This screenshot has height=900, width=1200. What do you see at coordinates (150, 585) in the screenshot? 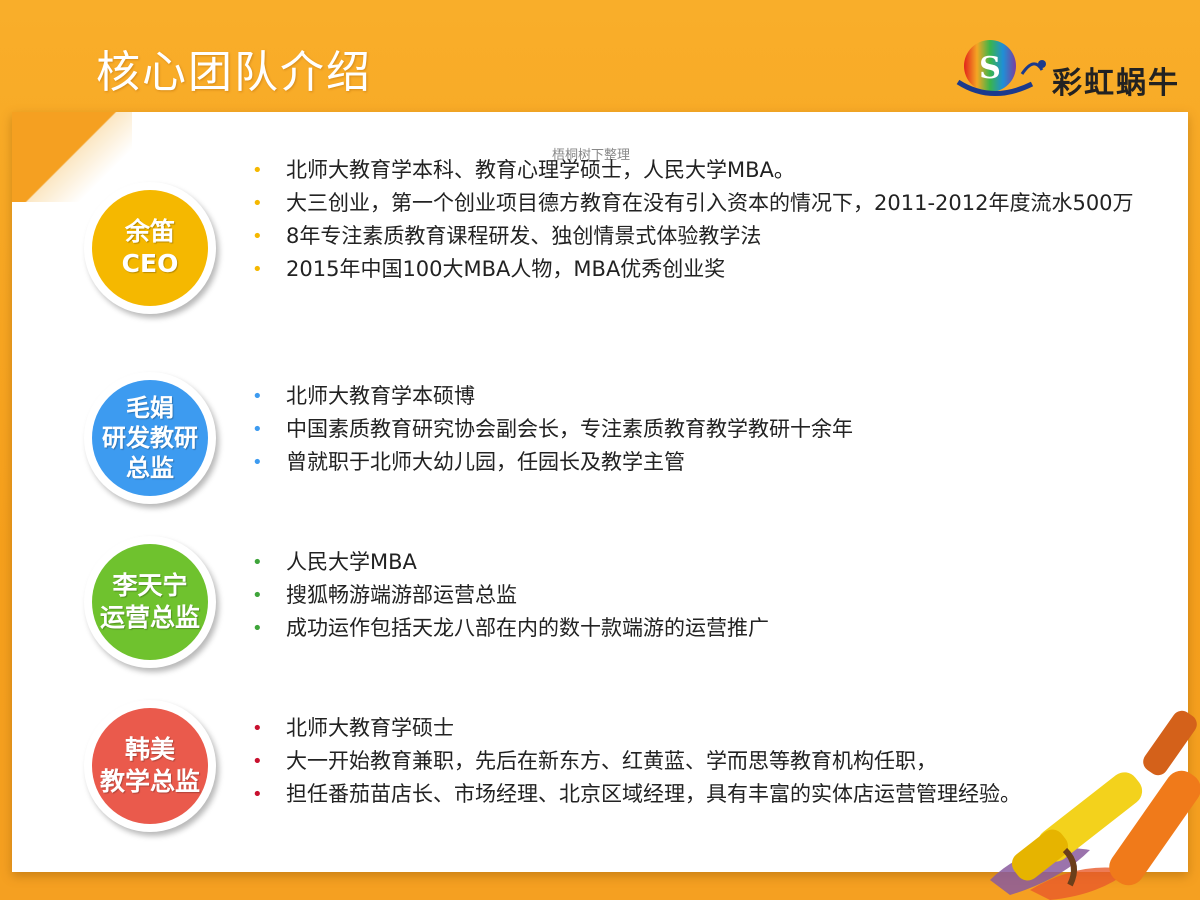
I see `member-name: 李天宁` at bounding box center [150, 585].